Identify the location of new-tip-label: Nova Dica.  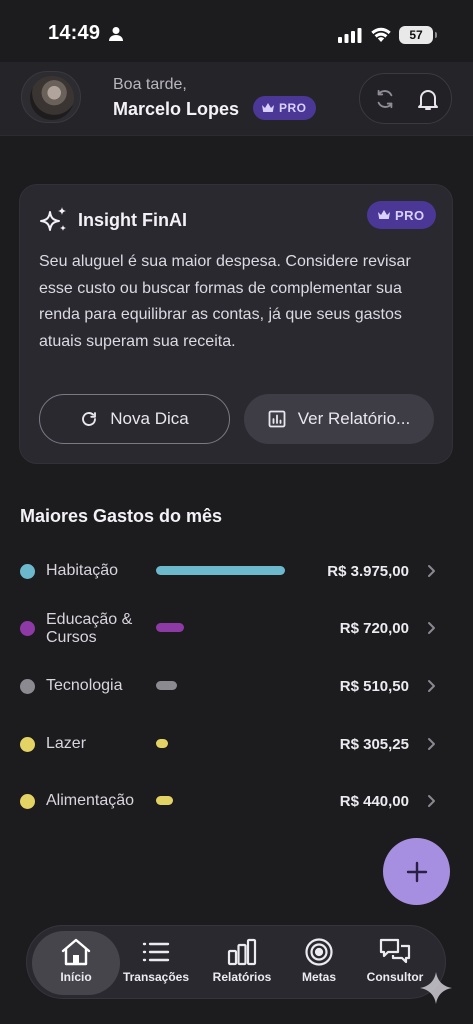
(149, 418).